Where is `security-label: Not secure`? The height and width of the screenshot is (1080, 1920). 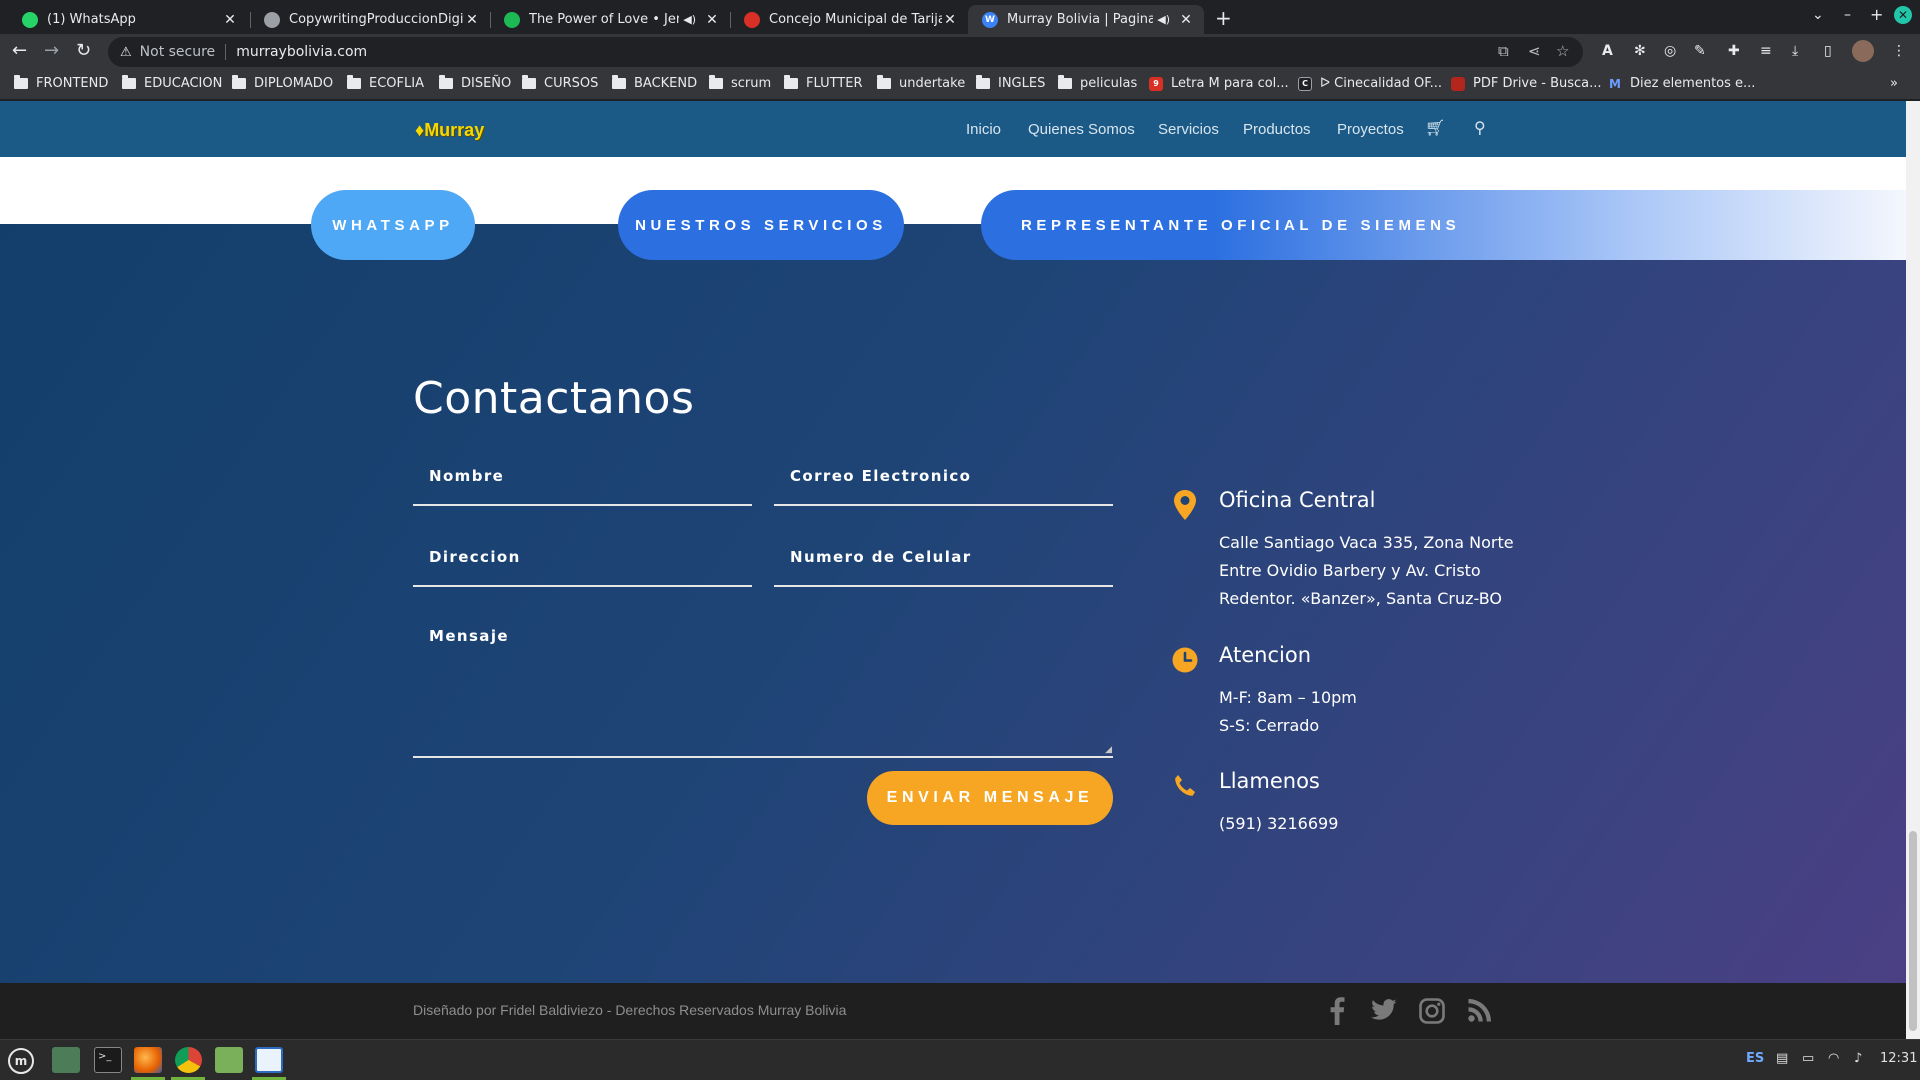
security-label: Not secure is located at coordinates (178, 52).